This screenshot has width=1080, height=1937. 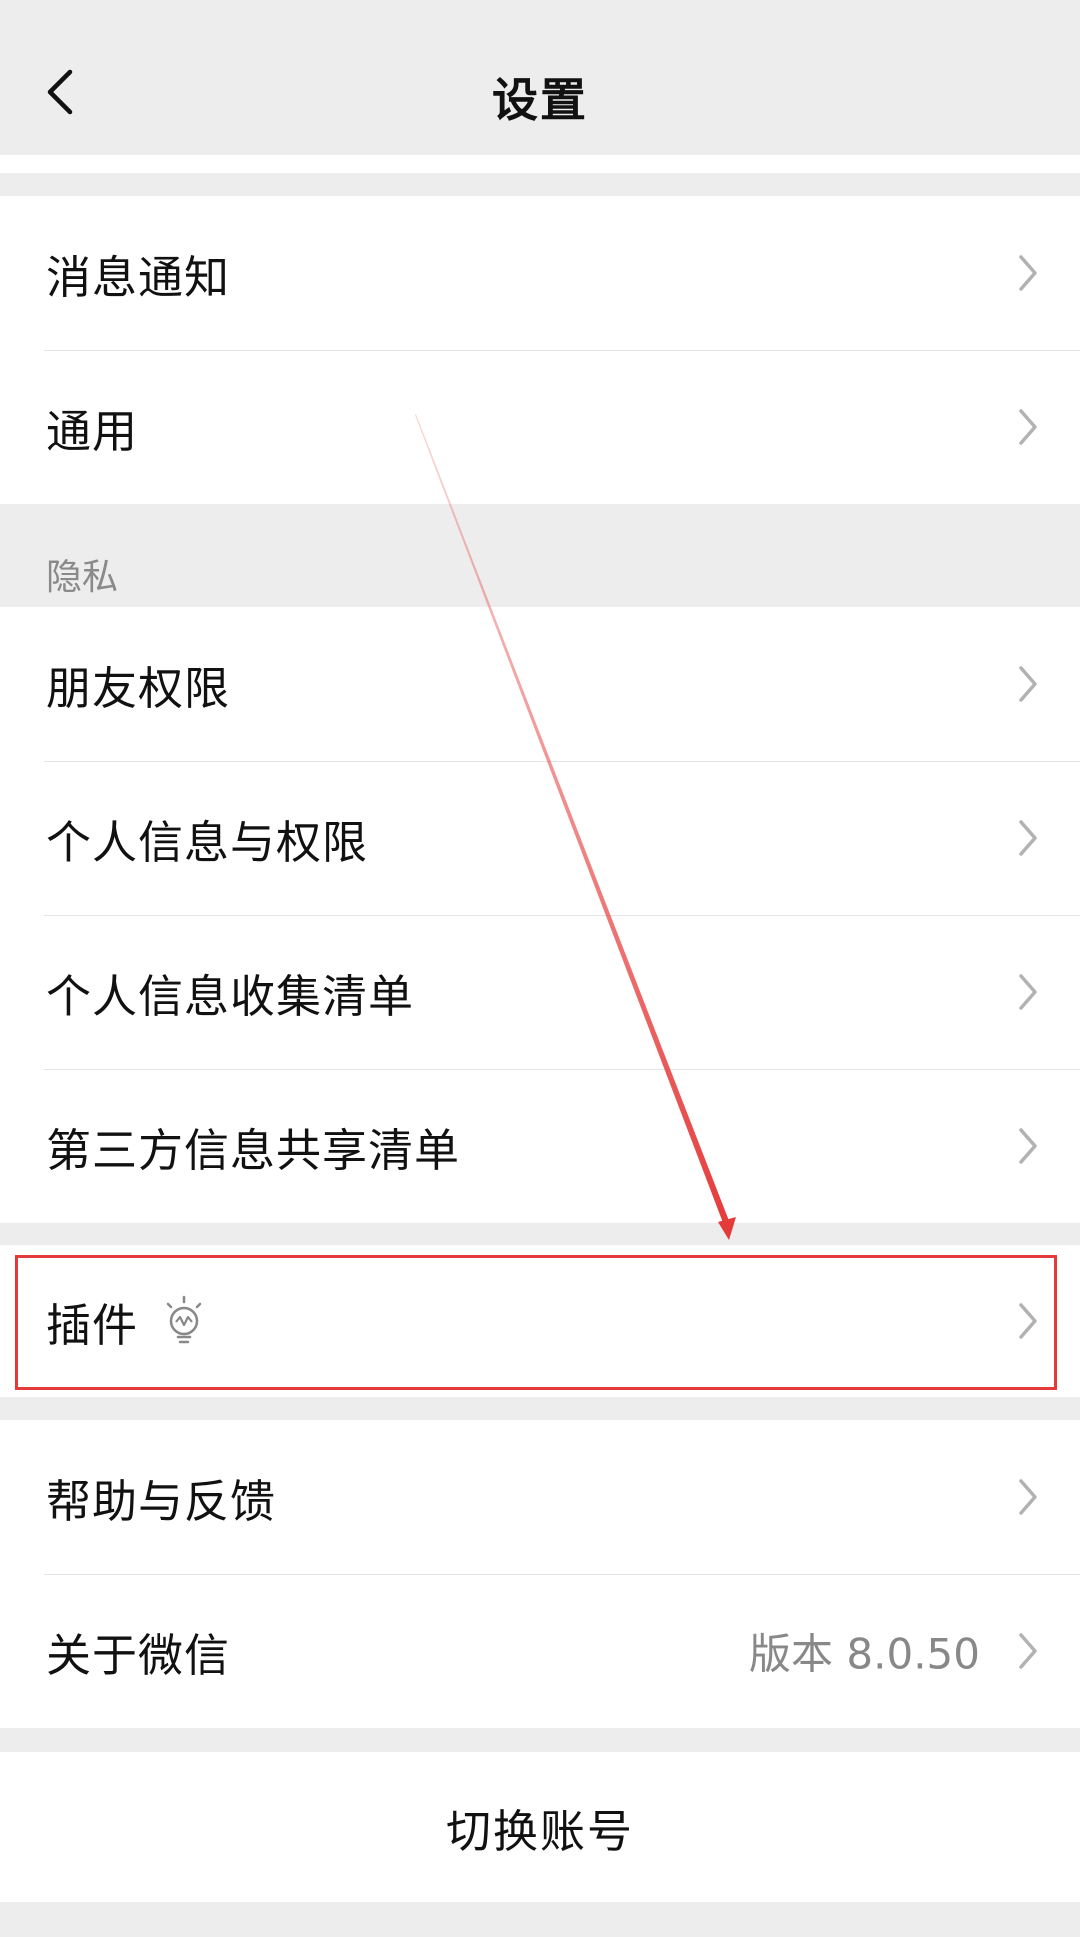 I want to click on switch-account-button: 切换账号, so click(x=540, y=1827).